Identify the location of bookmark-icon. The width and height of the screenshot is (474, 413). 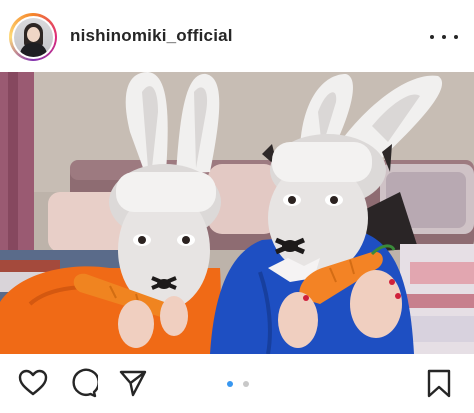
(439, 383).